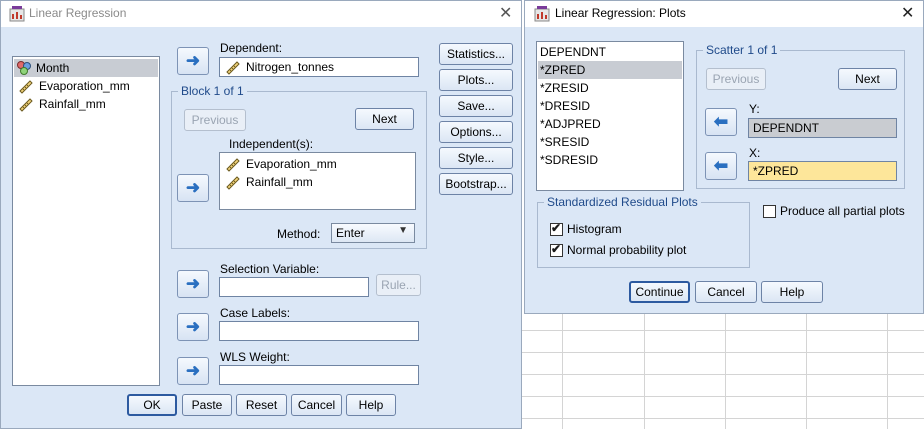 This screenshot has width=924, height=429. Describe the element at coordinates (86, 68) in the screenshot. I see `list-item: Month` at that location.